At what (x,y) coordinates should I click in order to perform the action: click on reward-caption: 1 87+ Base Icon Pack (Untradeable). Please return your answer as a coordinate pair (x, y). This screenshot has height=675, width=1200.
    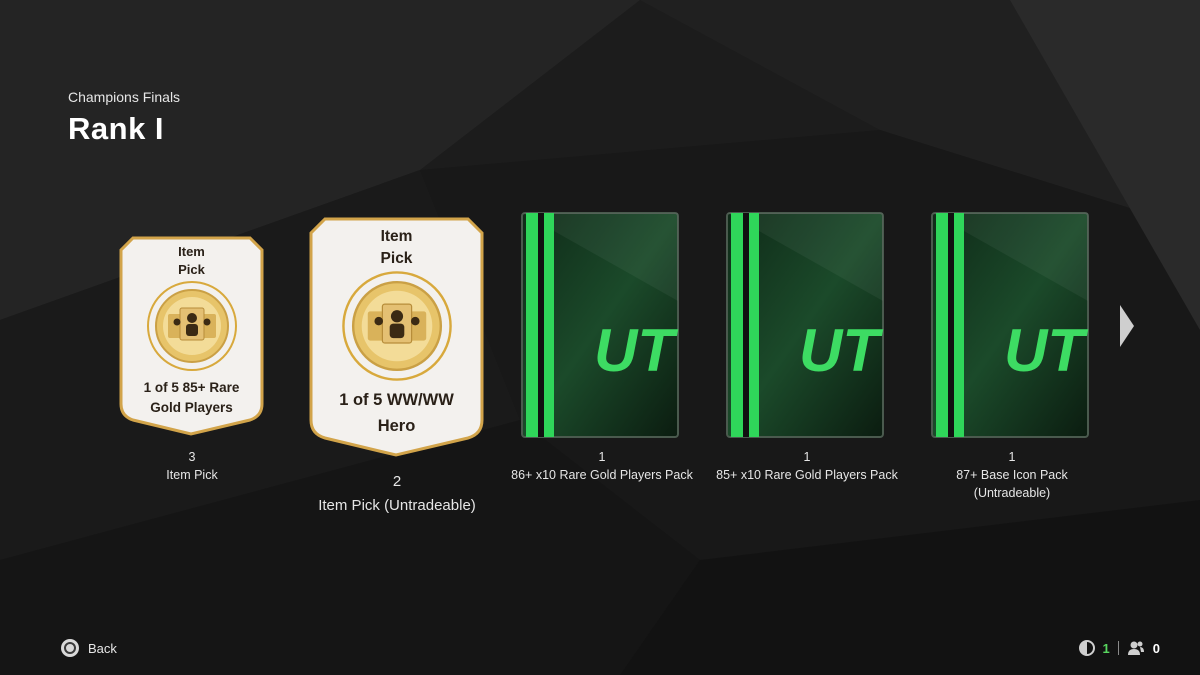
    Looking at the image, I should click on (1012, 475).